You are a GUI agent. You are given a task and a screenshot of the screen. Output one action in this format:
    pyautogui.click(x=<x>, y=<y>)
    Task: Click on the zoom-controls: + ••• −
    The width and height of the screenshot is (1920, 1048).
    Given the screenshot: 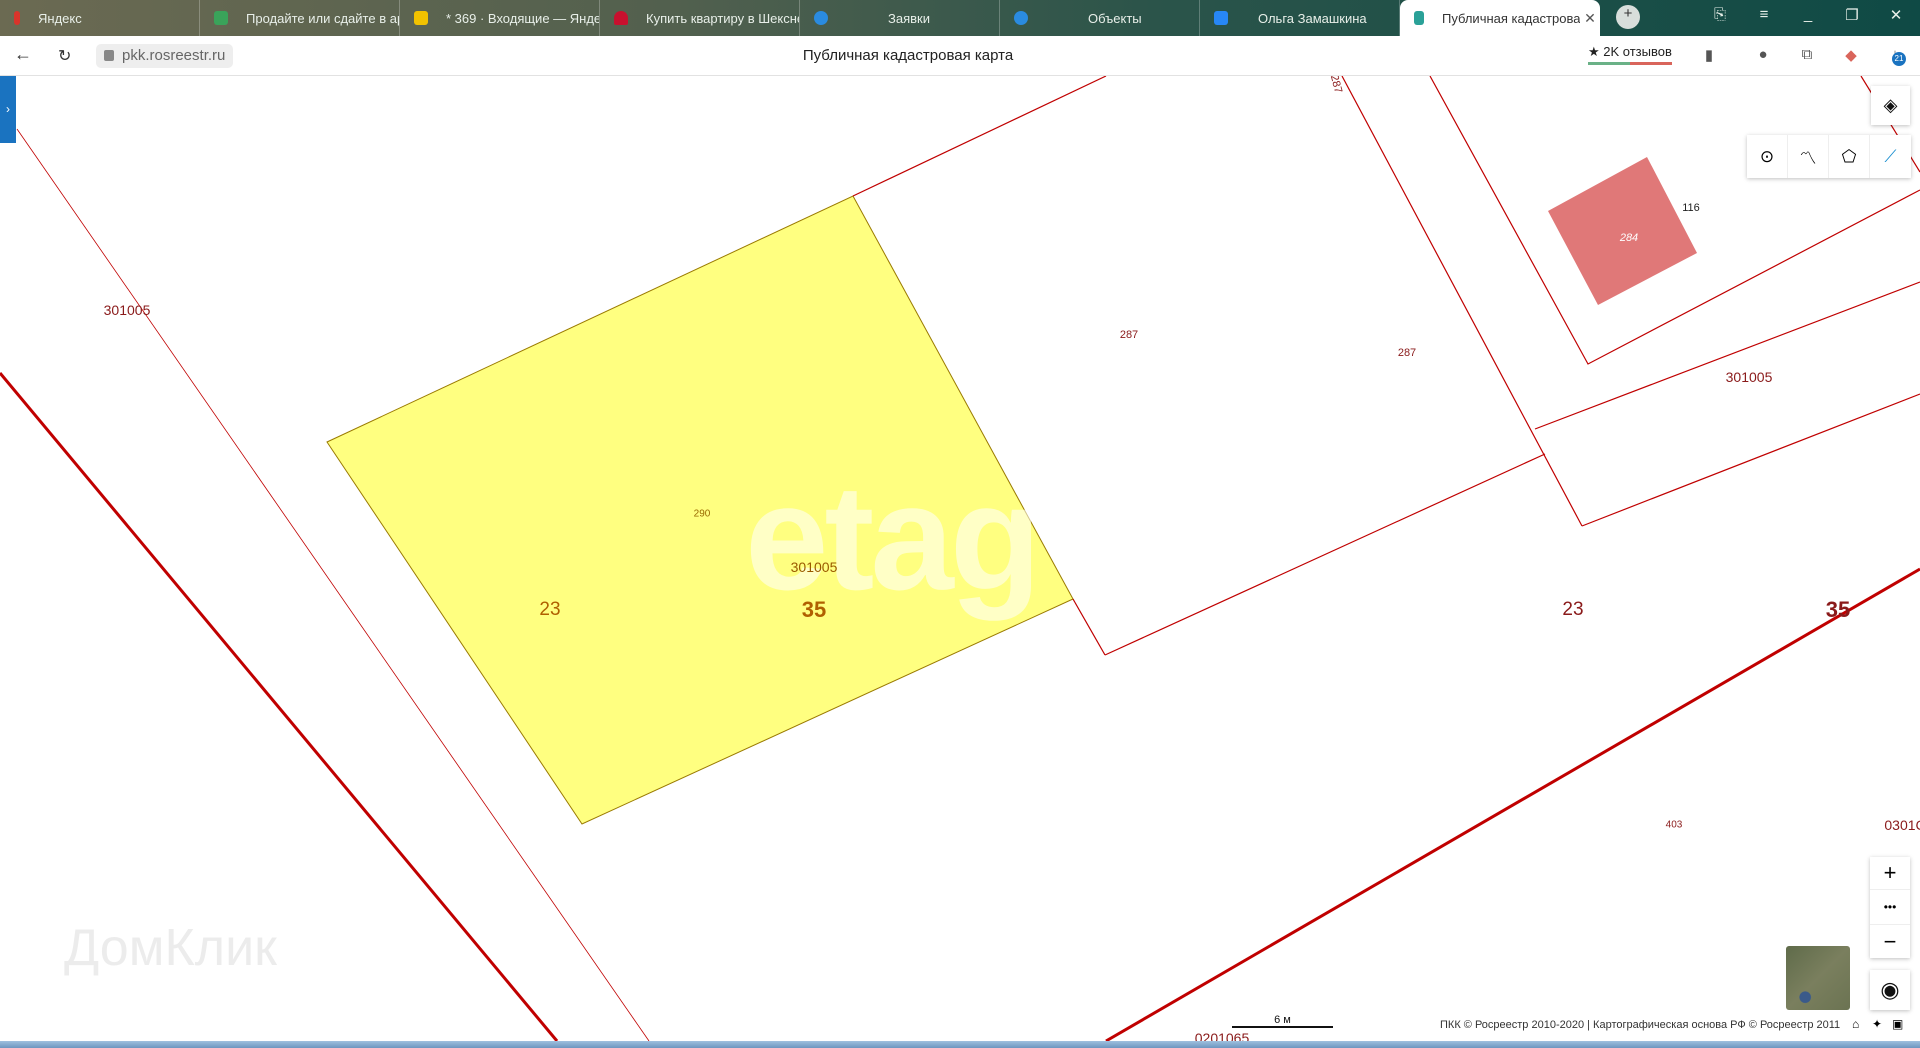 What is the action you would take?
    pyautogui.click(x=1890, y=907)
    